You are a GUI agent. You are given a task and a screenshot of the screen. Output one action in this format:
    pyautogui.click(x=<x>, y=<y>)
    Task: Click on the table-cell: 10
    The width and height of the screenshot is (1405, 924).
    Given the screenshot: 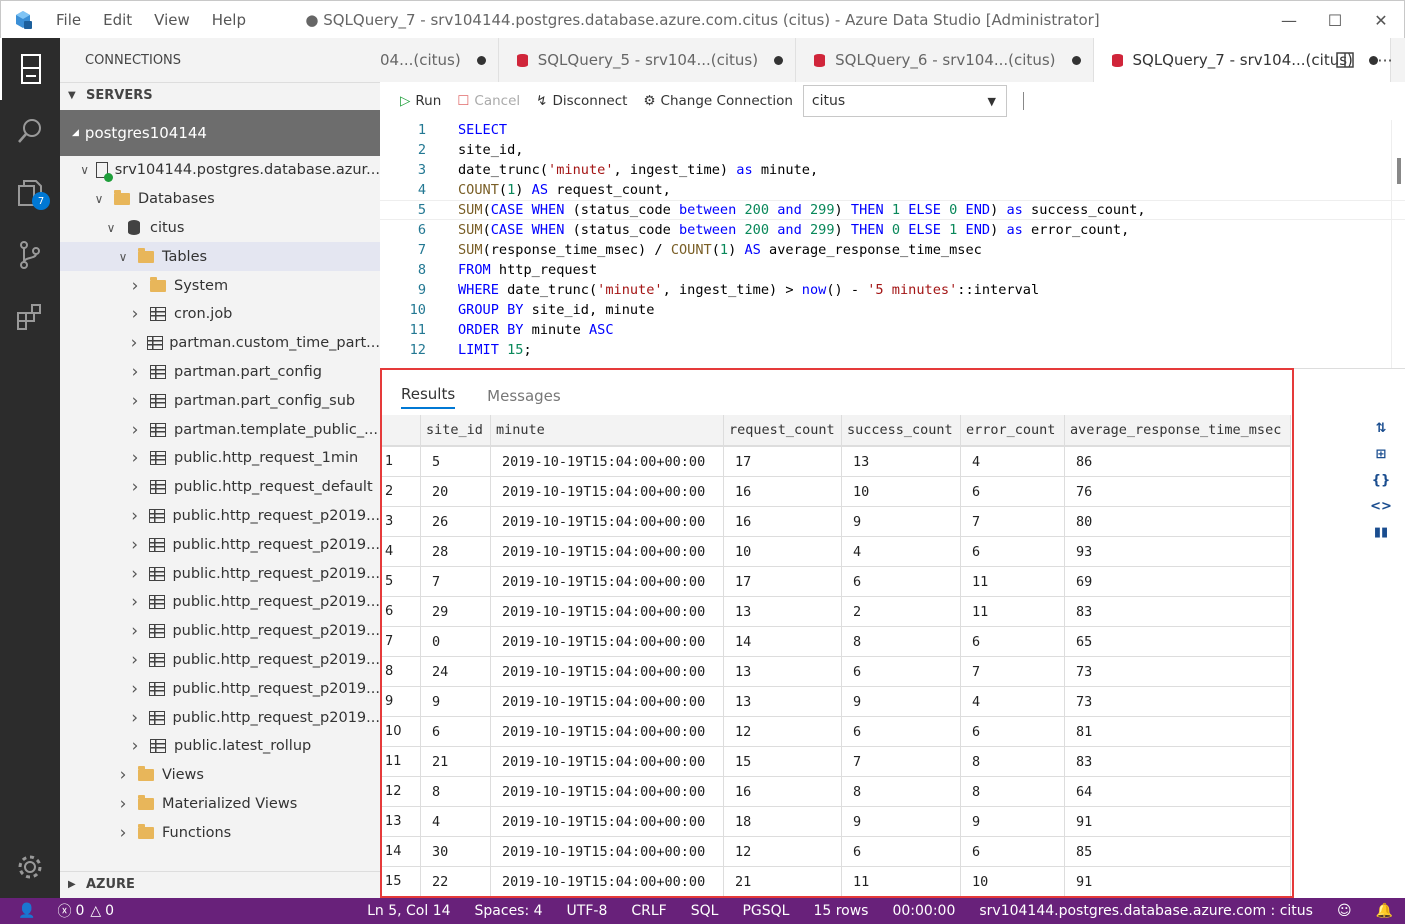 What is the action you would take?
    pyautogui.click(x=901, y=491)
    